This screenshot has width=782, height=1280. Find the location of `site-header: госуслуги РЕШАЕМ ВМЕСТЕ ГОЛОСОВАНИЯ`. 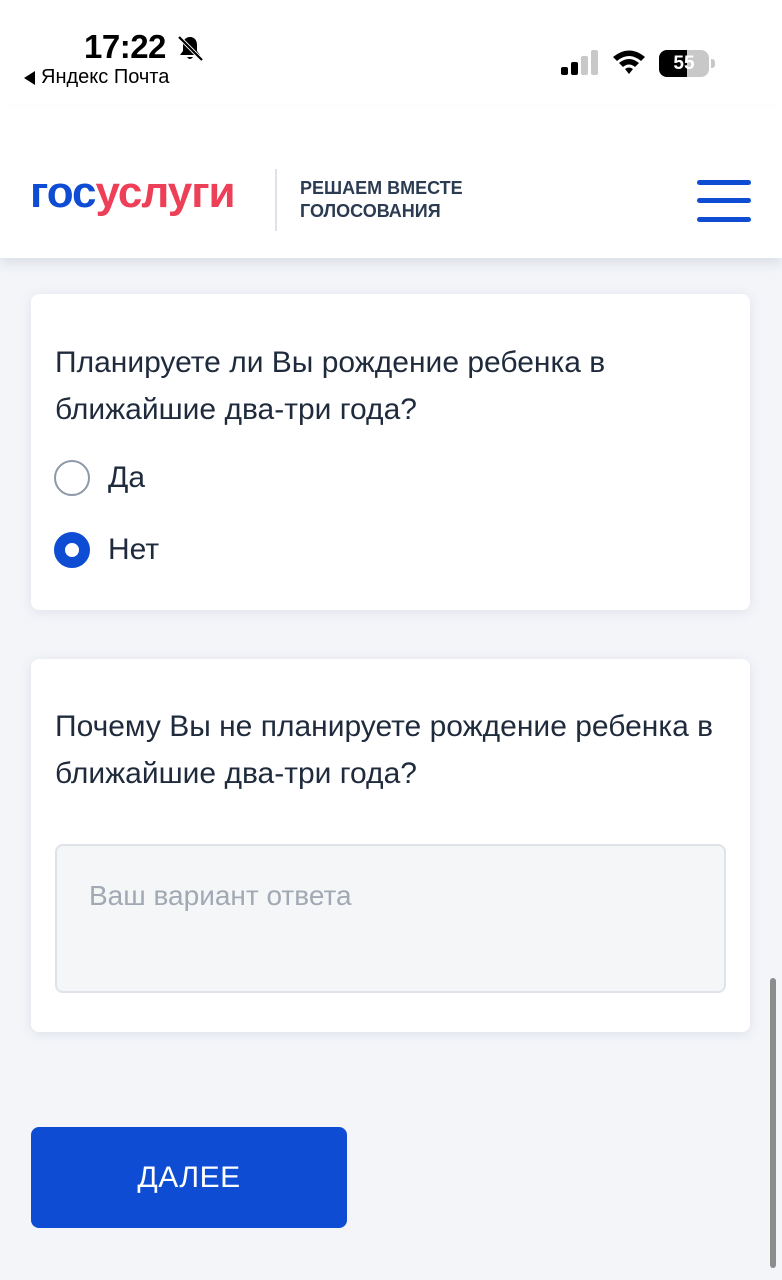

site-header: госуслуги РЕШАЕМ ВМЕСТЕ ГОЛОСОВАНИЯ is located at coordinates (391, 183).